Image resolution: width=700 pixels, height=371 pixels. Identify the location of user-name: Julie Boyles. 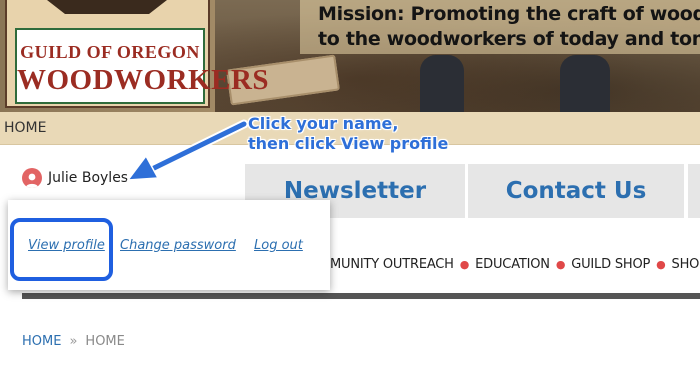
(88, 178).